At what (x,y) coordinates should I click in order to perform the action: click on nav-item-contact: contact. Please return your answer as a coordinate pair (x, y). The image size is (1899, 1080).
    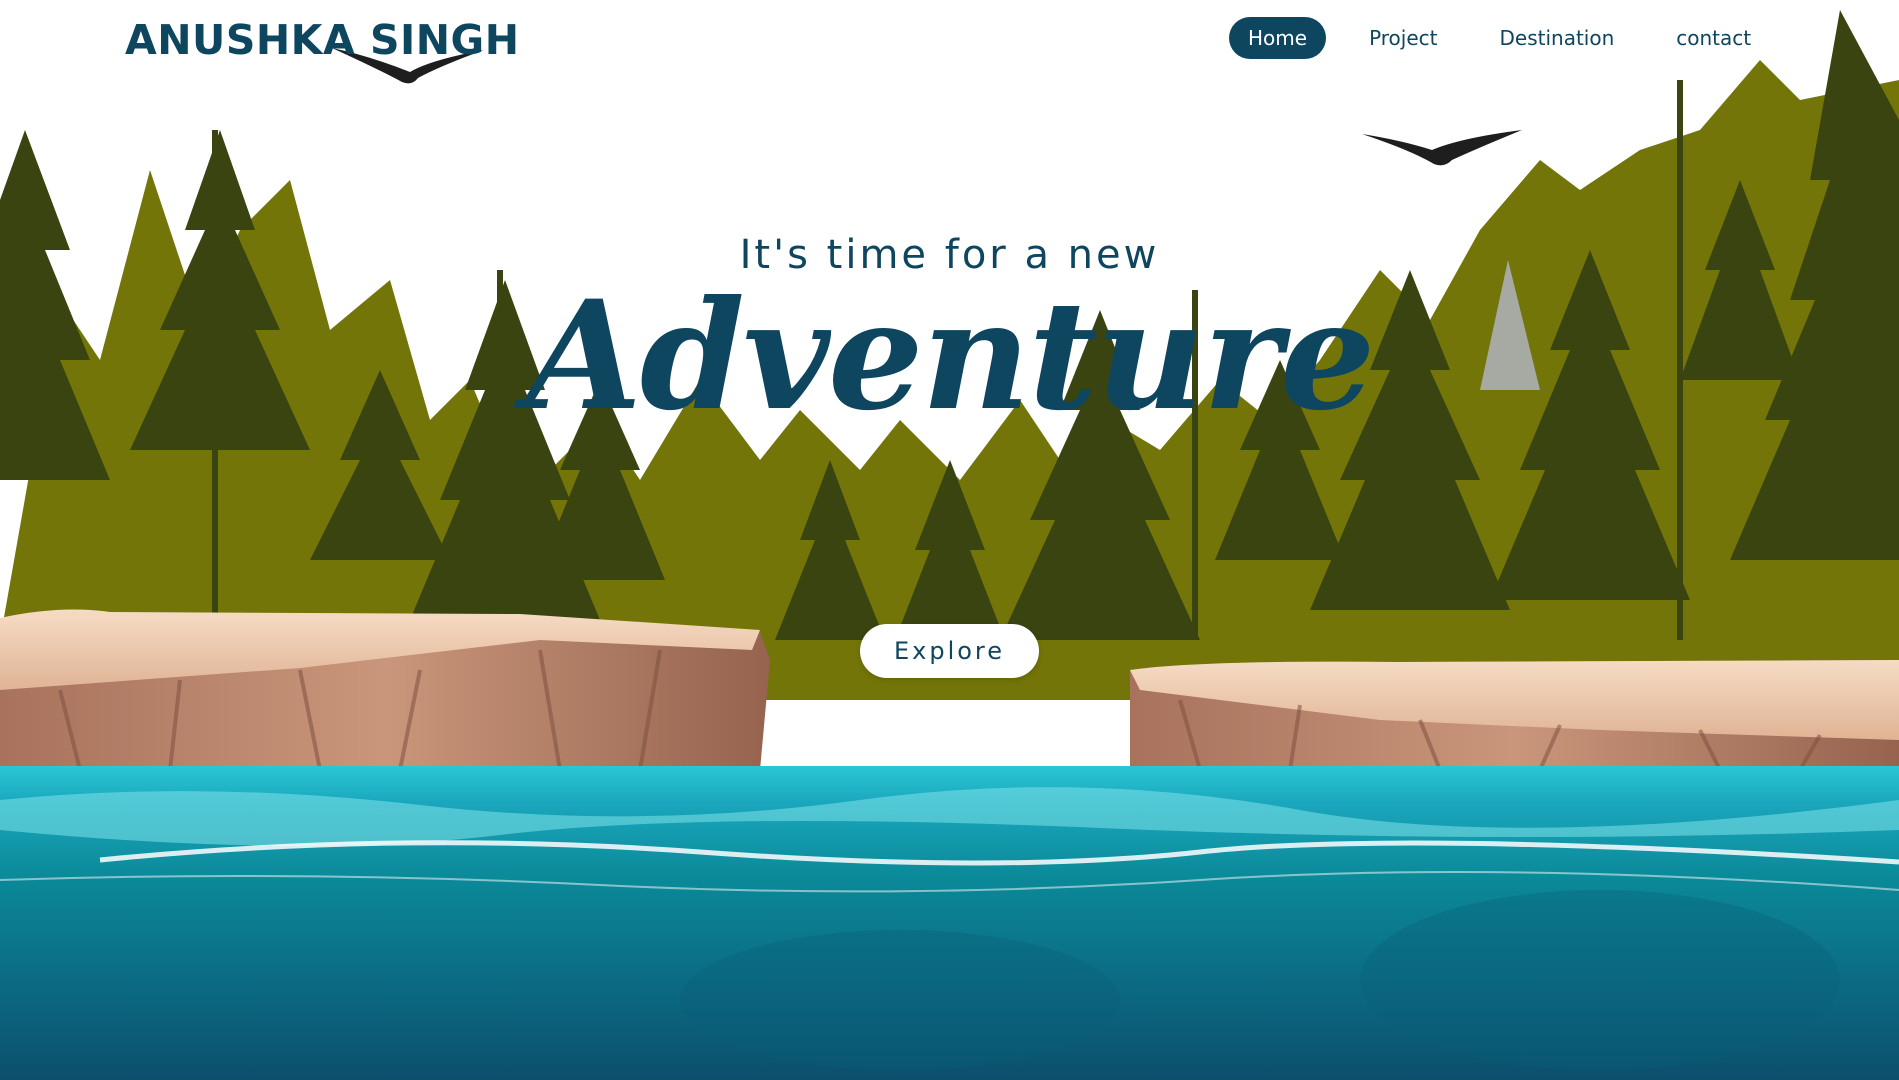
    Looking at the image, I should click on (1713, 38).